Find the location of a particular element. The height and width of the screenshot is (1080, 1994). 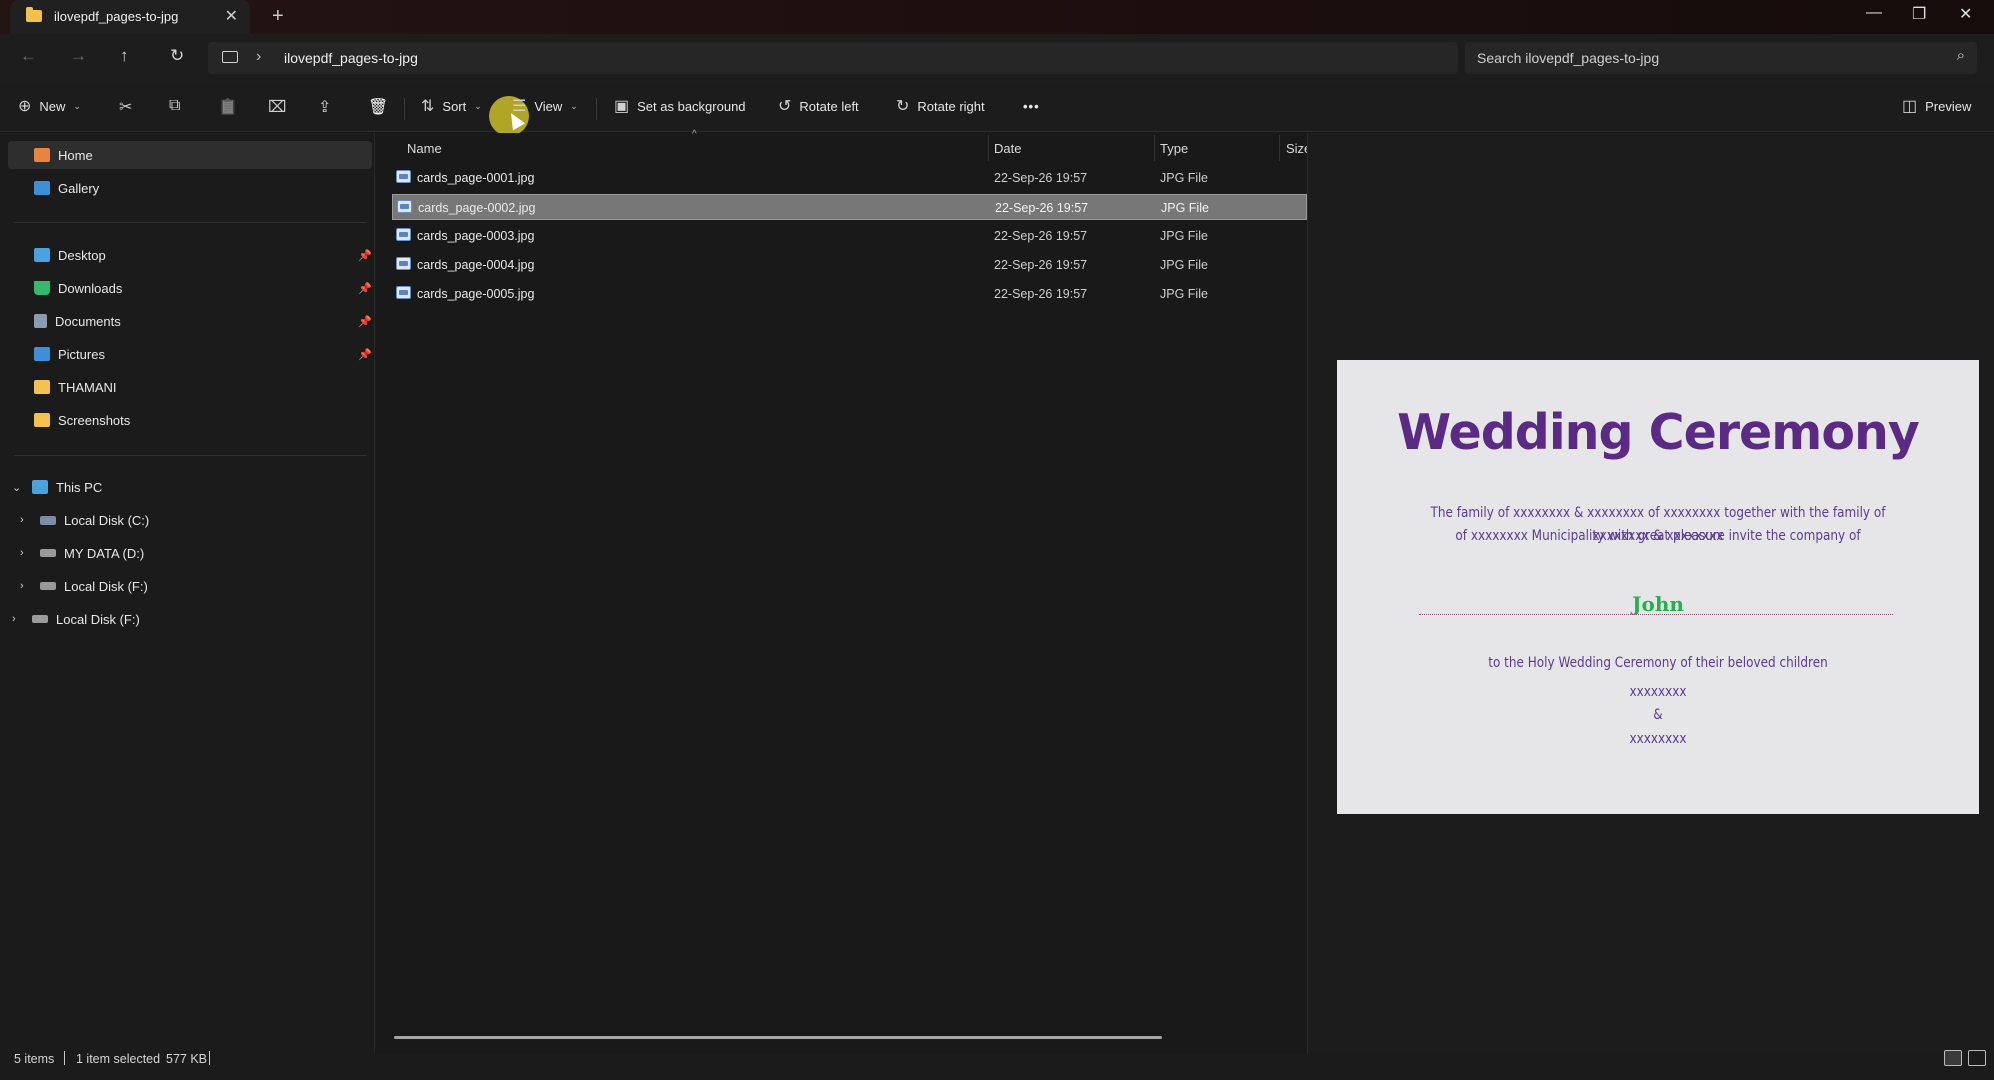

status-bar is located at coordinates (997, 1066).